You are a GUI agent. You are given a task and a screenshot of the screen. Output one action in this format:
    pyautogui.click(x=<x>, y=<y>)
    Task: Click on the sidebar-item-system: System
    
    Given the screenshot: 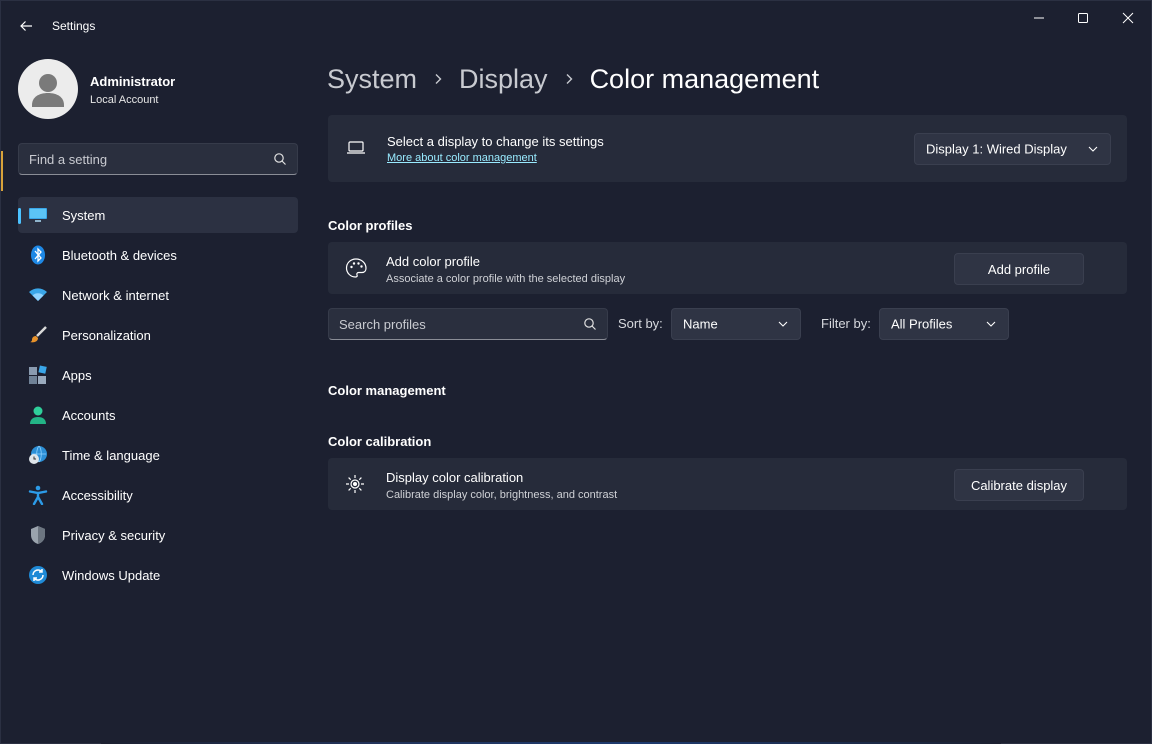 What is the action you would take?
    pyautogui.click(x=158, y=215)
    